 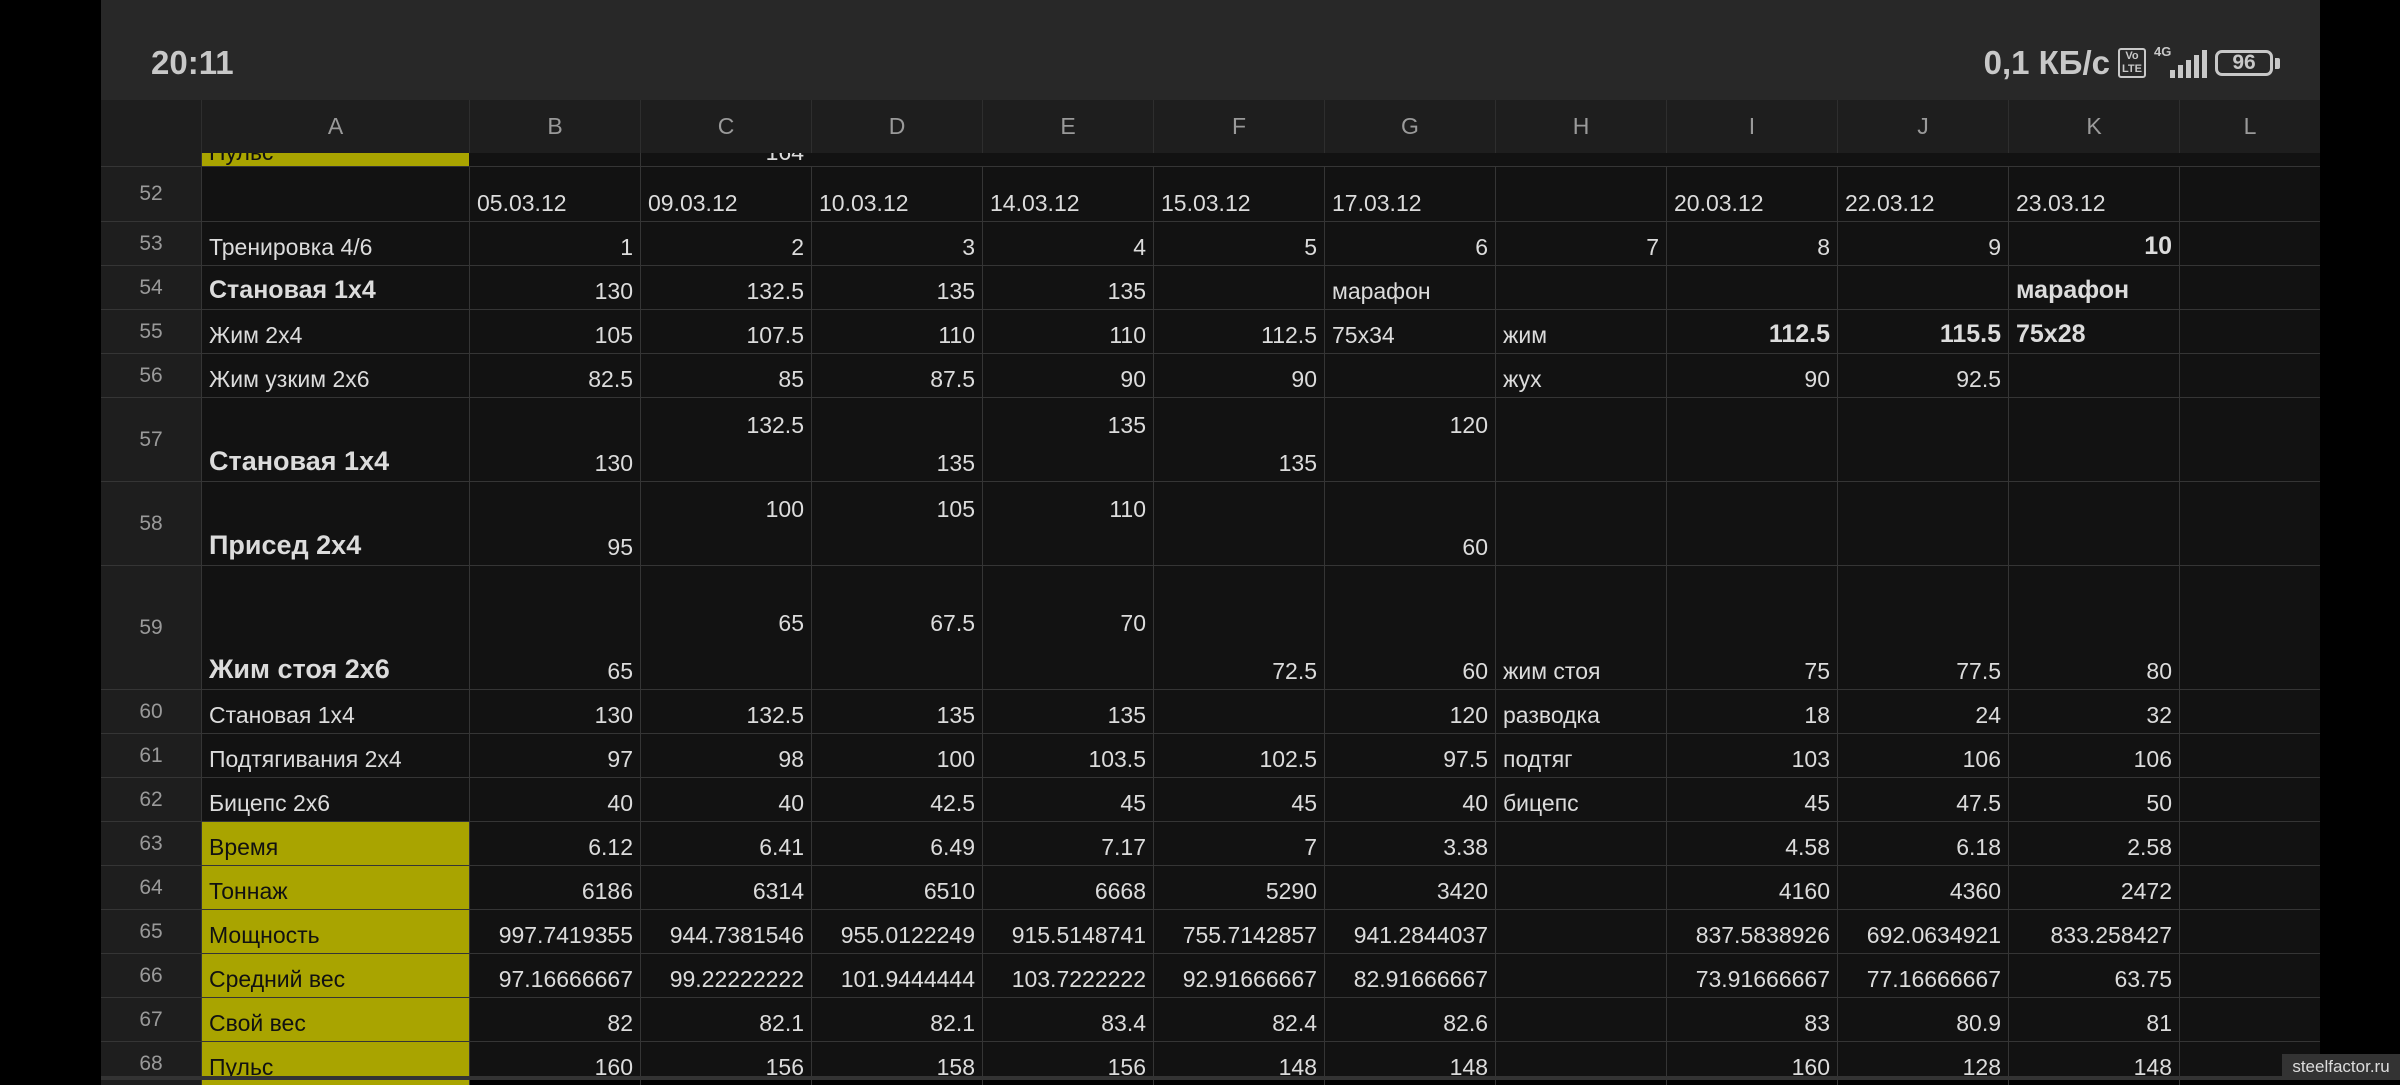 What do you see at coordinates (2093, 627) in the screenshot?
I see `cell-k59: 80` at bounding box center [2093, 627].